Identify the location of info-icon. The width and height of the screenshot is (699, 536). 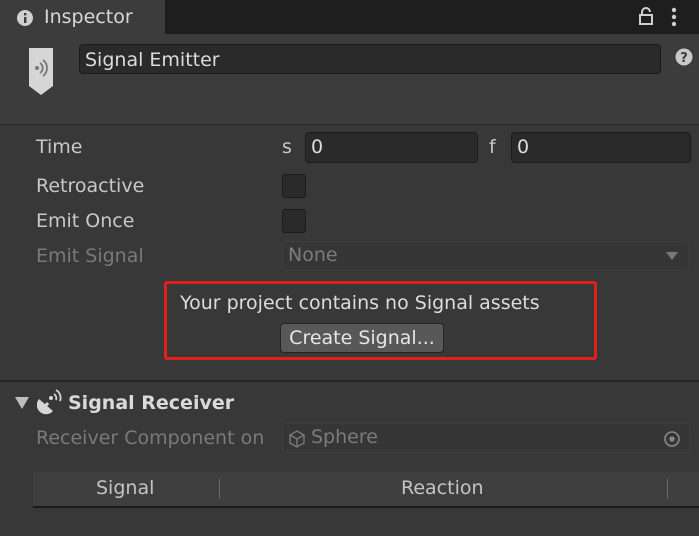
(25, 18).